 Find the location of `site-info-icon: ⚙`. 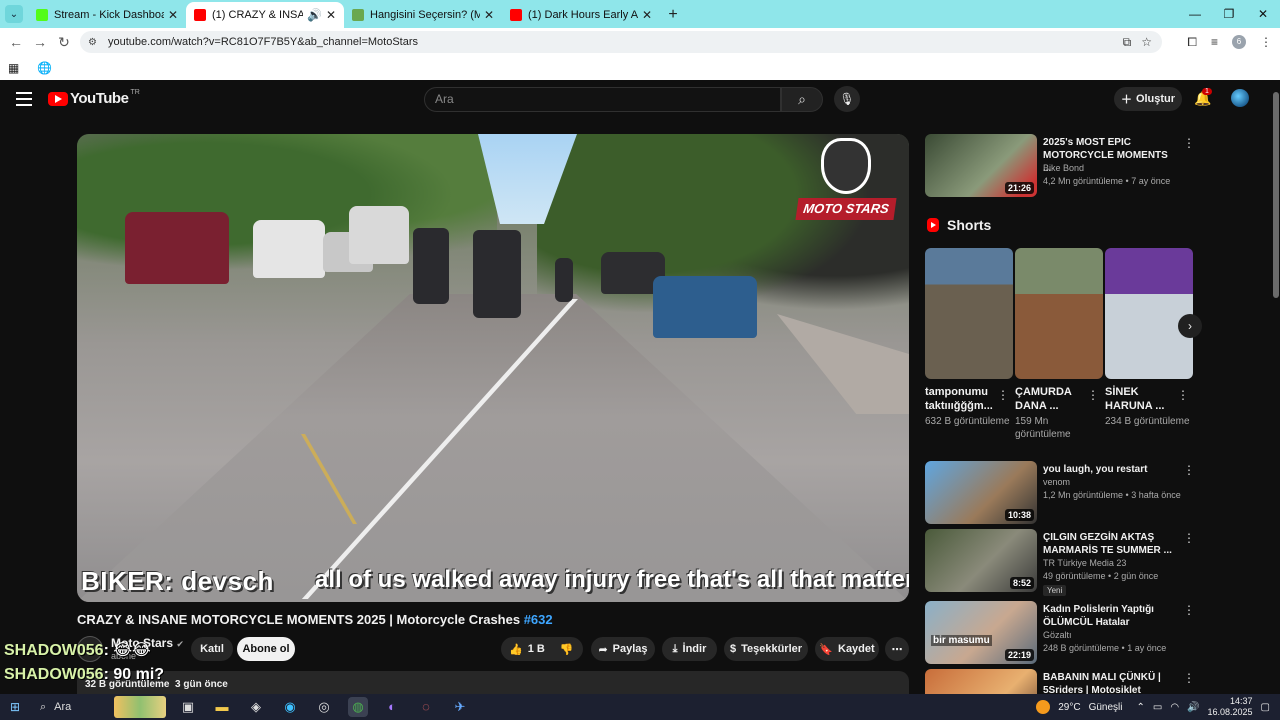

site-info-icon: ⚙ is located at coordinates (95, 42).